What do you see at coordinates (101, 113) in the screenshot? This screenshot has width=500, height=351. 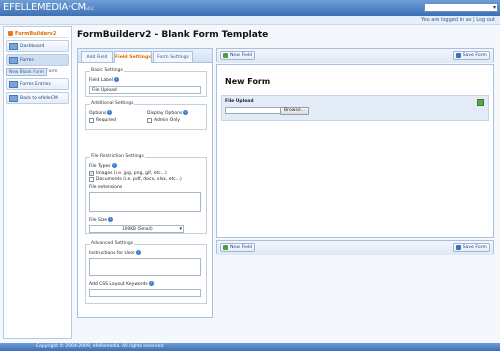 I see `options-caption: Options i` at bounding box center [101, 113].